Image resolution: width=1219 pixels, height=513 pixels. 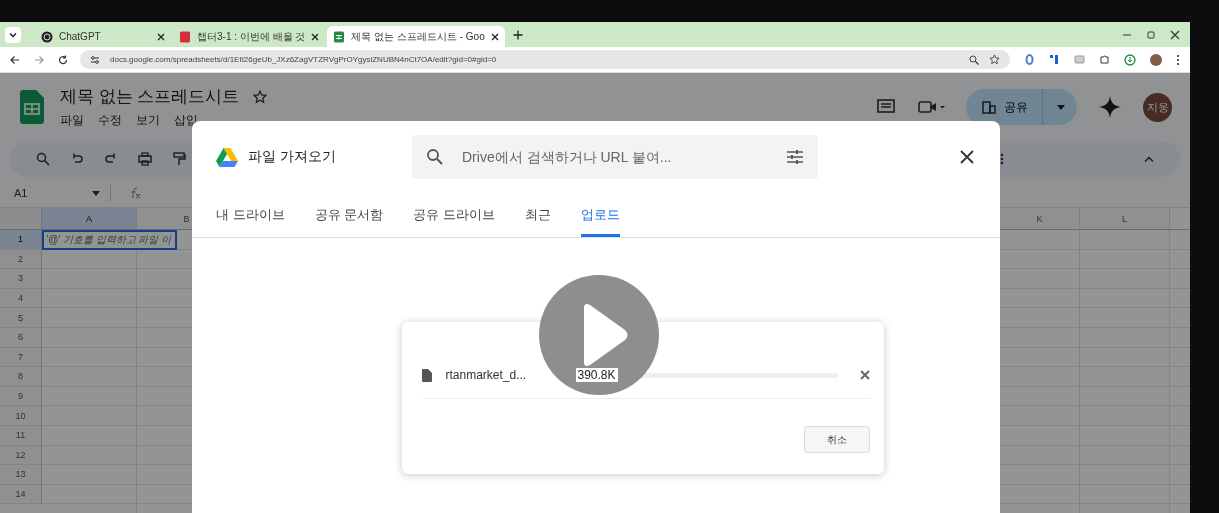 What do you see at coordinates (32, 107) in the screenshot?
I see `spreadsheet-logo-icon` at bounding box center [32, 107].